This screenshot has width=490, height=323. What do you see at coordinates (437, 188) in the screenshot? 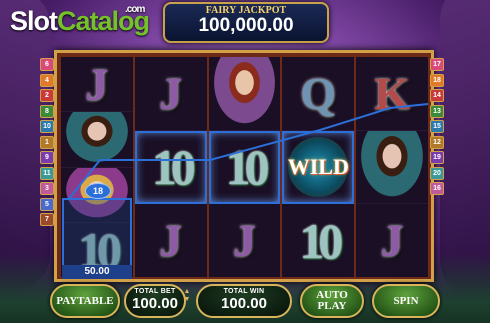
I see `payline-marker-16: 16` at bounding box center [437, 188].